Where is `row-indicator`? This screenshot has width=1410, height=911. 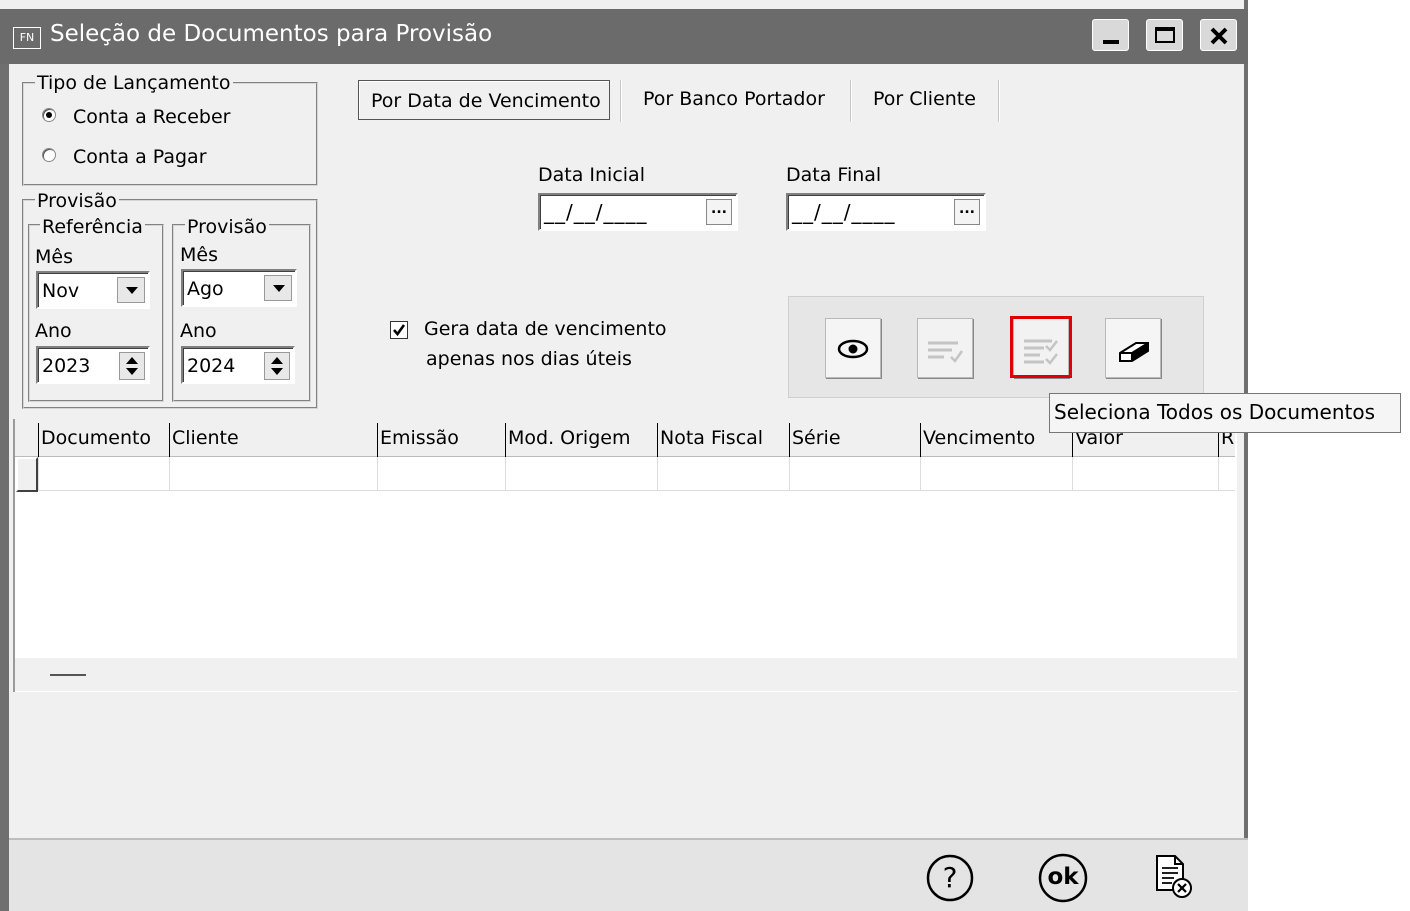
row-indicator is located at coordinates (27, 474).